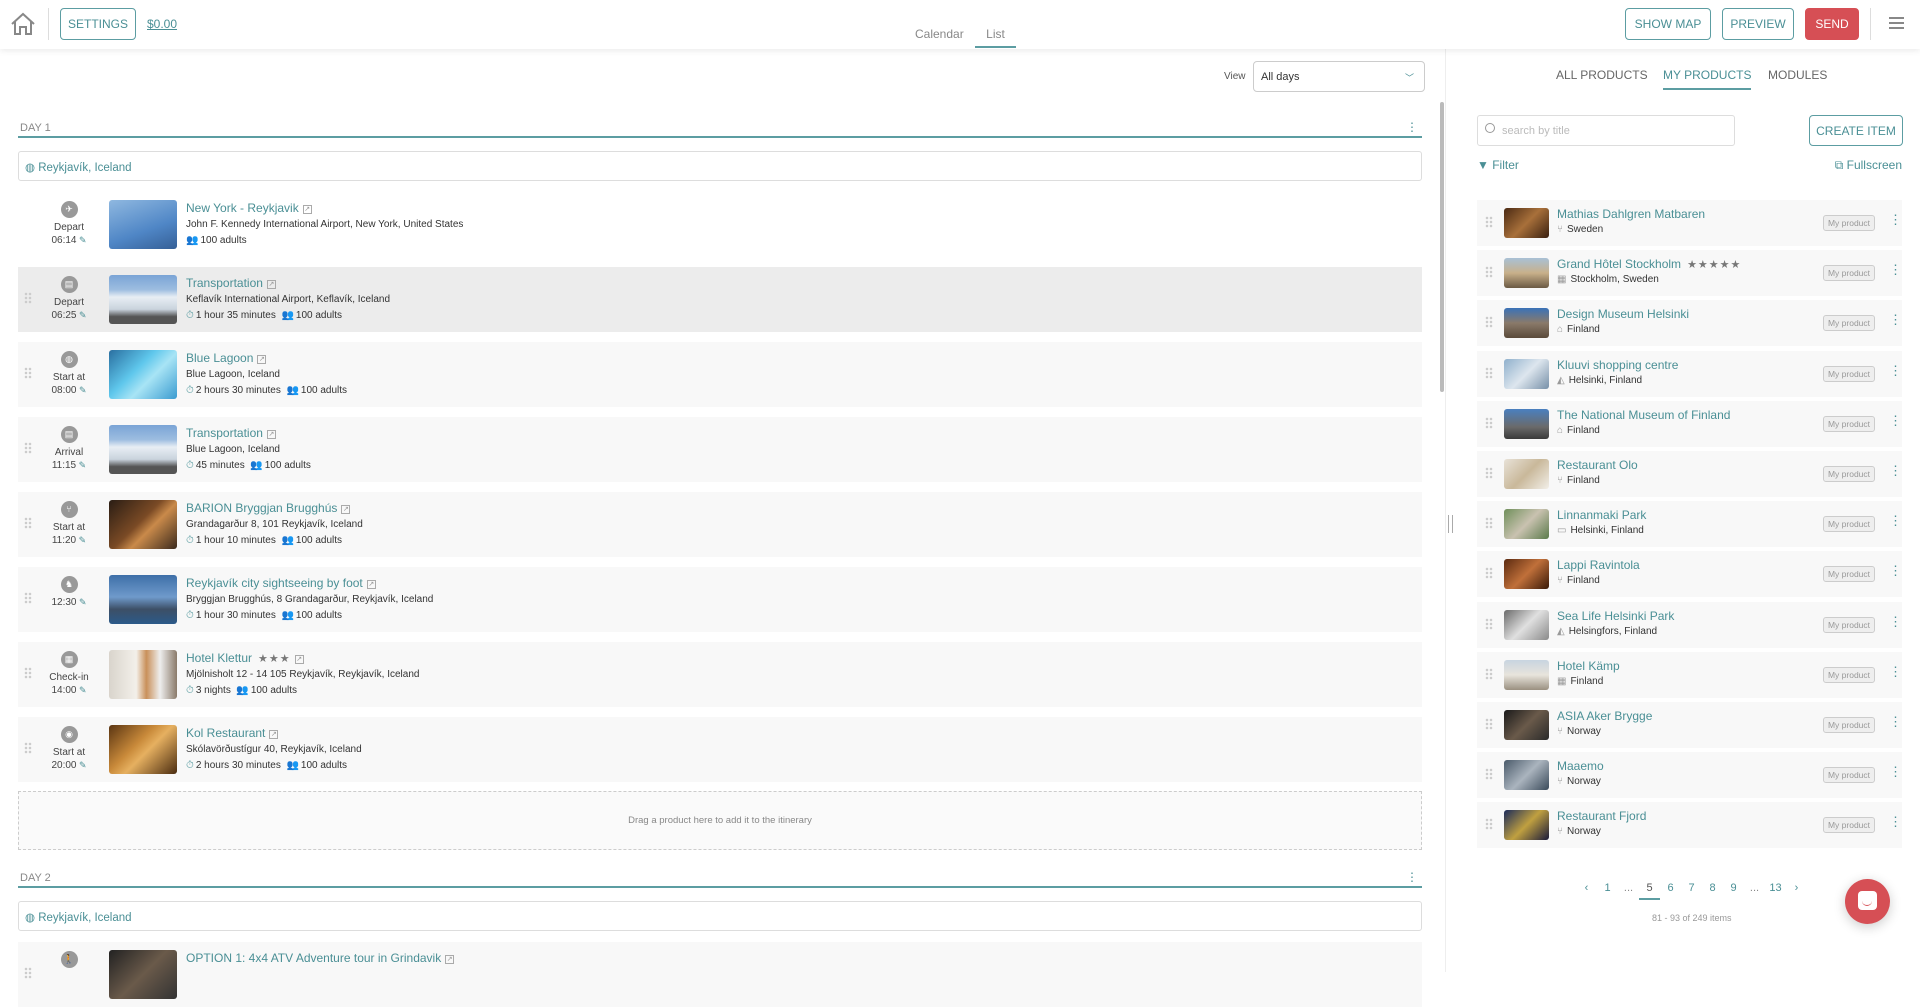 This screenshot has width=1920, height=1007. What do you see at coordinates (1649, 891) in the screenshot?
I see `page-5: 5` at bounding box center [1649, 891].